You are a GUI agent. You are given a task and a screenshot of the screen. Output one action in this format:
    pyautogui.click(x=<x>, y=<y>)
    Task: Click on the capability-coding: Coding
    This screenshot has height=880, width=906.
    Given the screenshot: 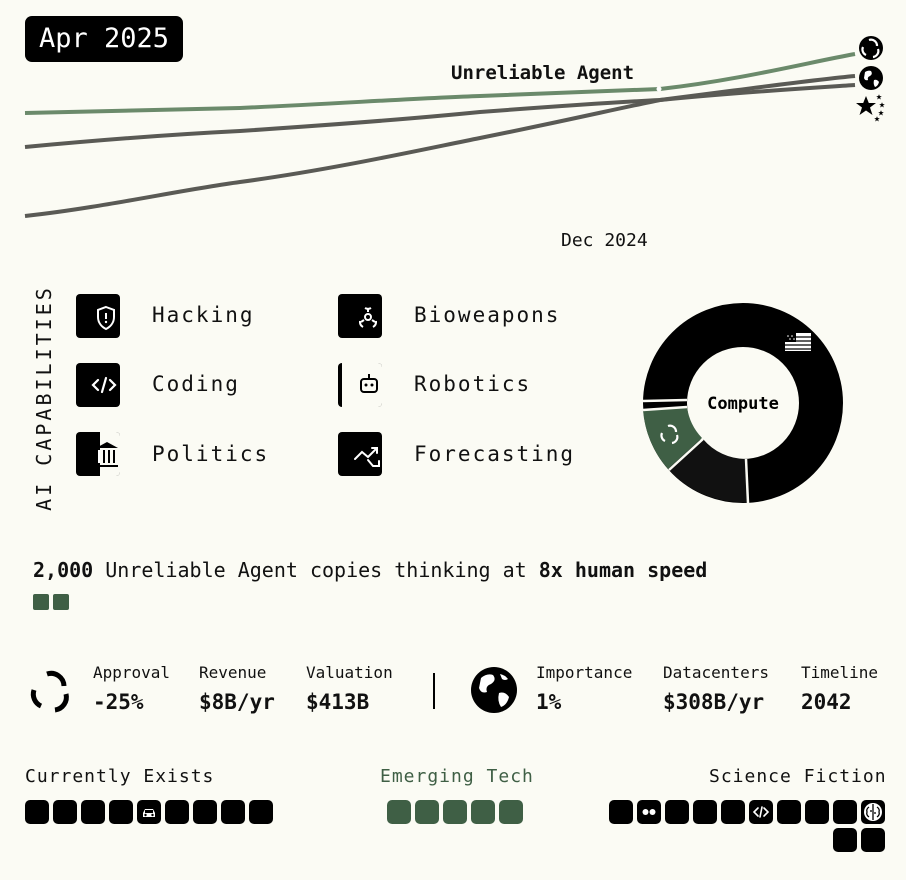 What is the action you would take?
    pyautogui.click(x=196, y=384)
    